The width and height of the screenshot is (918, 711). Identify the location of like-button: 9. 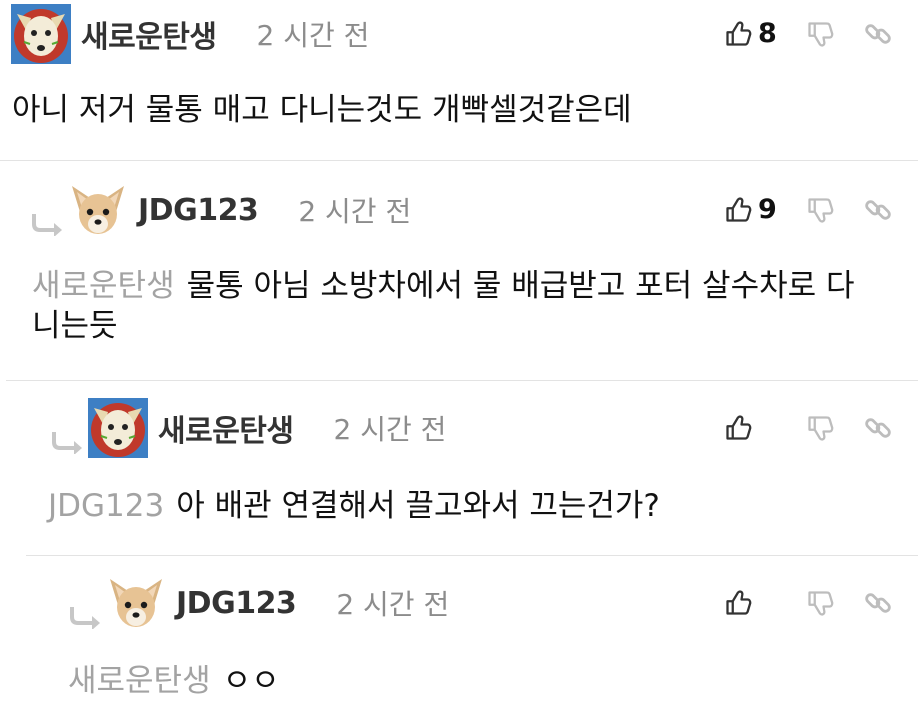
(750, 209).